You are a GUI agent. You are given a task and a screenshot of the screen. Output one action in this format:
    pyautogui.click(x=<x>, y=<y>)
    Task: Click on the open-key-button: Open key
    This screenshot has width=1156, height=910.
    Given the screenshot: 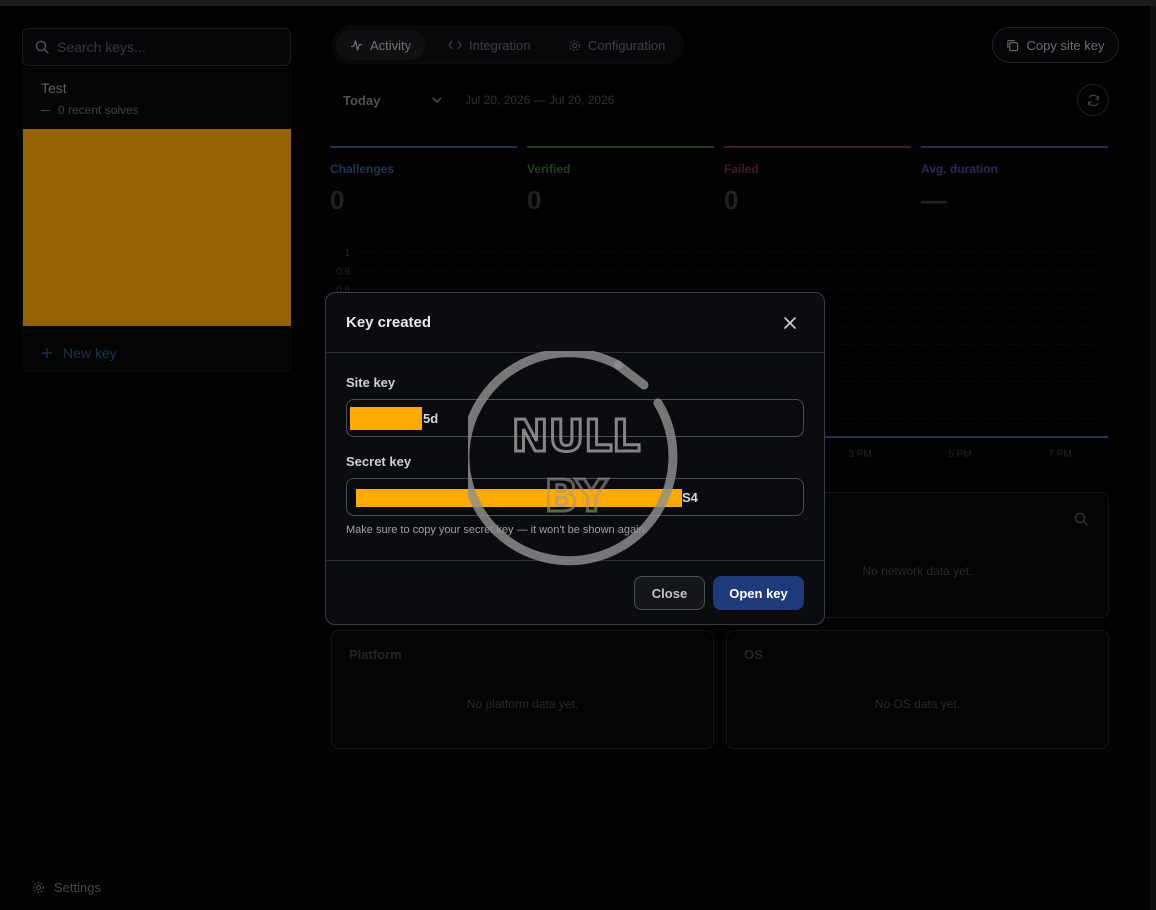 What is the action you would take?
    pyautogui.click(x=758, y=593)
    